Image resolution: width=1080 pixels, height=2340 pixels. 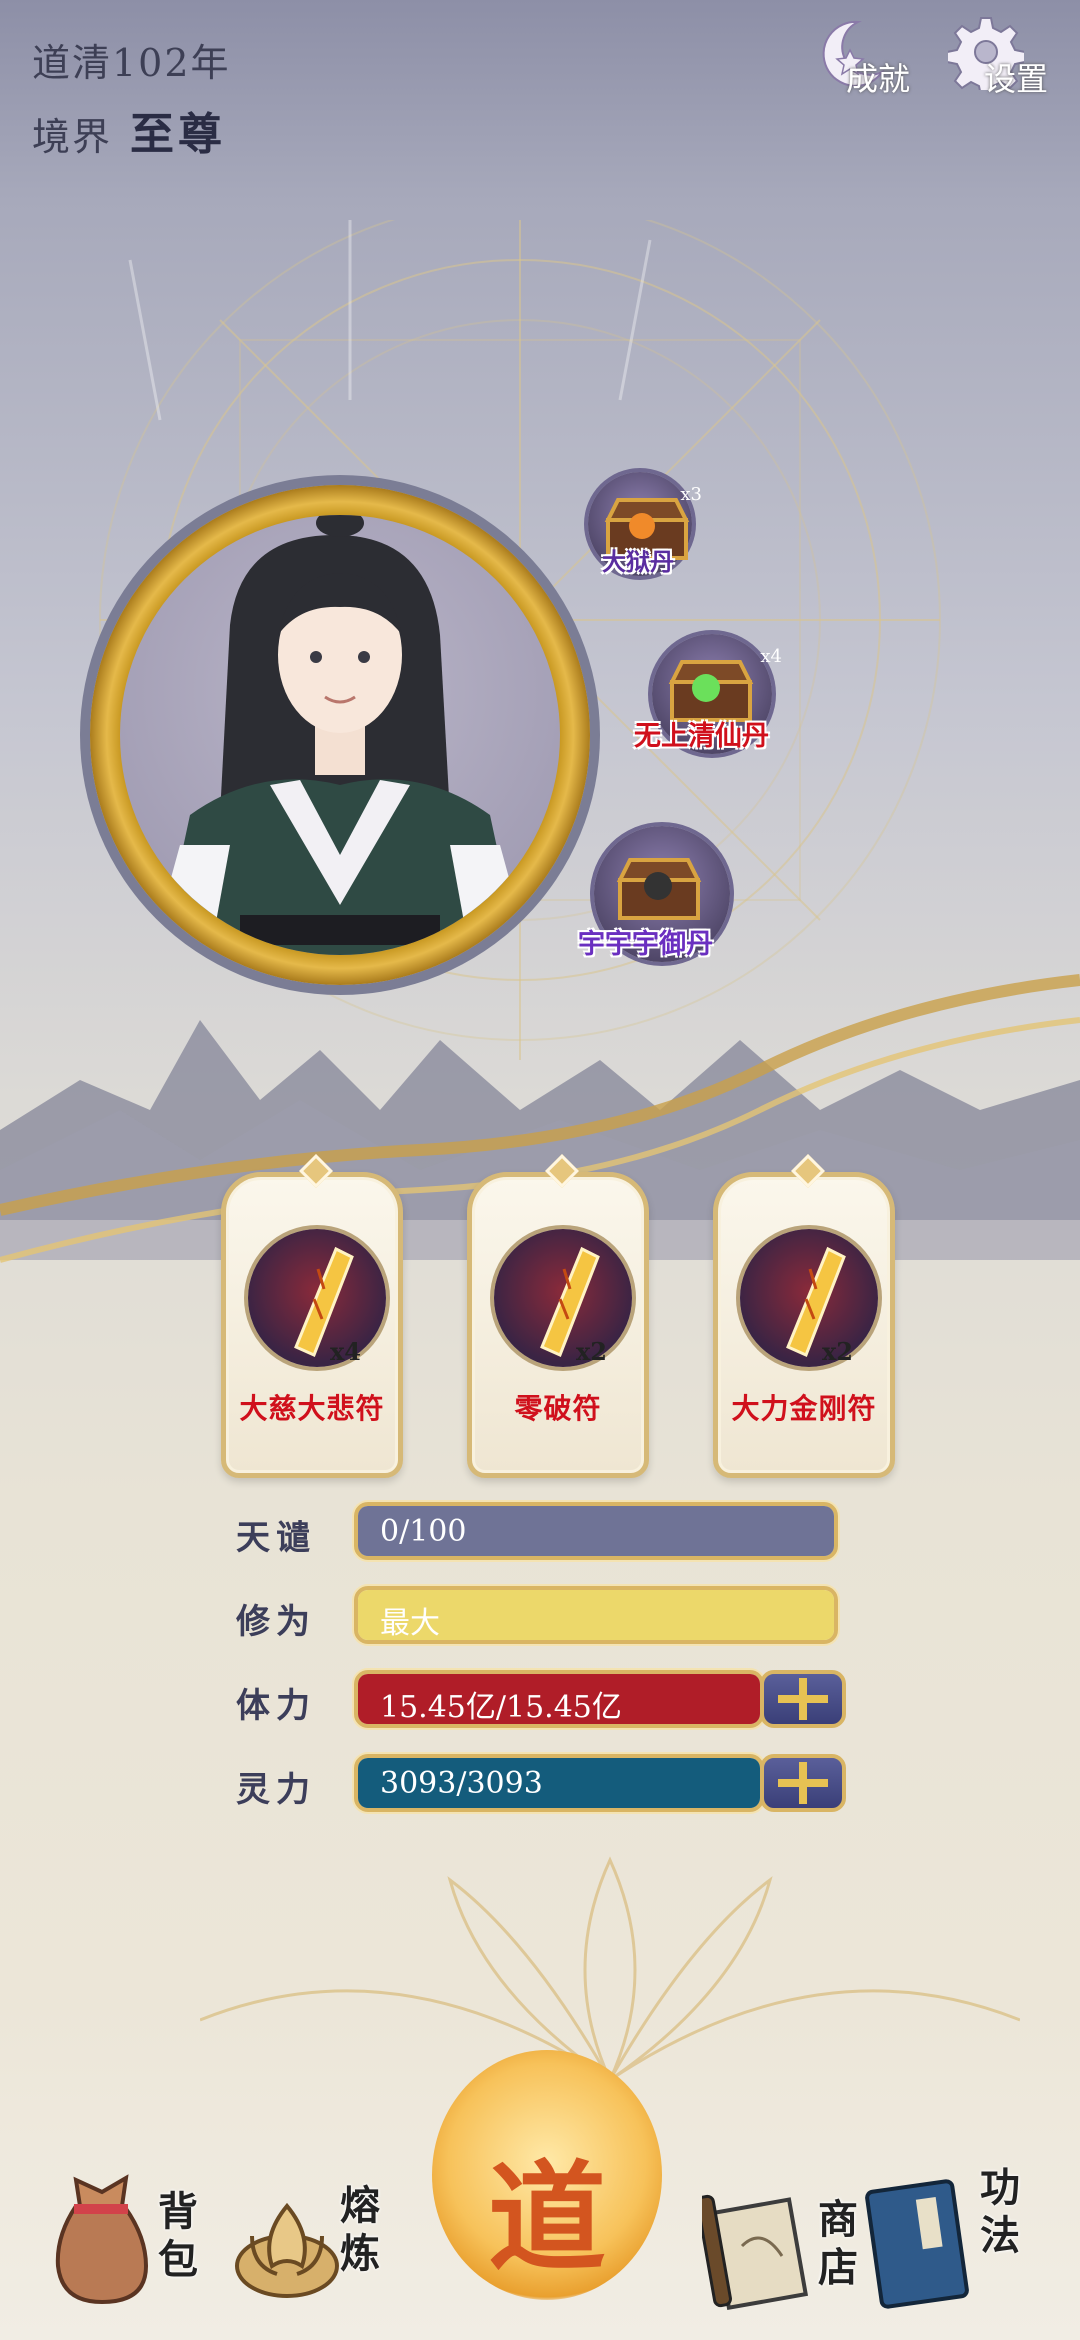 I want to click on buff-pill-wushang: 无上清仙丹 x4, so click(x=708, y=694).